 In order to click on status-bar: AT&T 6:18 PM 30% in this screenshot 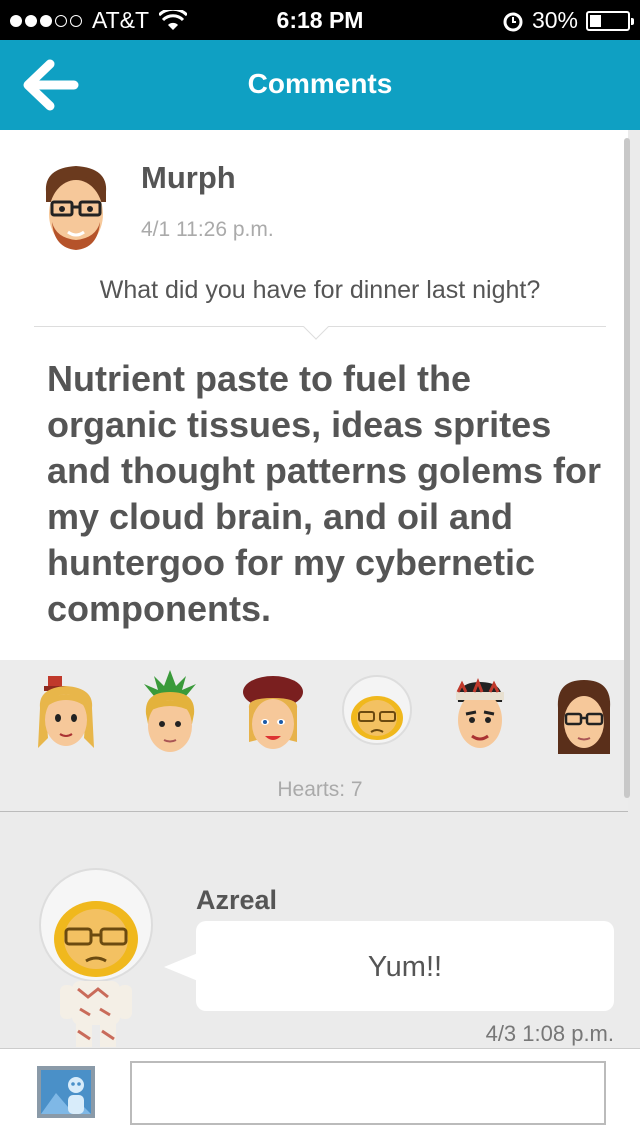, I will do `click(320, 20)`.